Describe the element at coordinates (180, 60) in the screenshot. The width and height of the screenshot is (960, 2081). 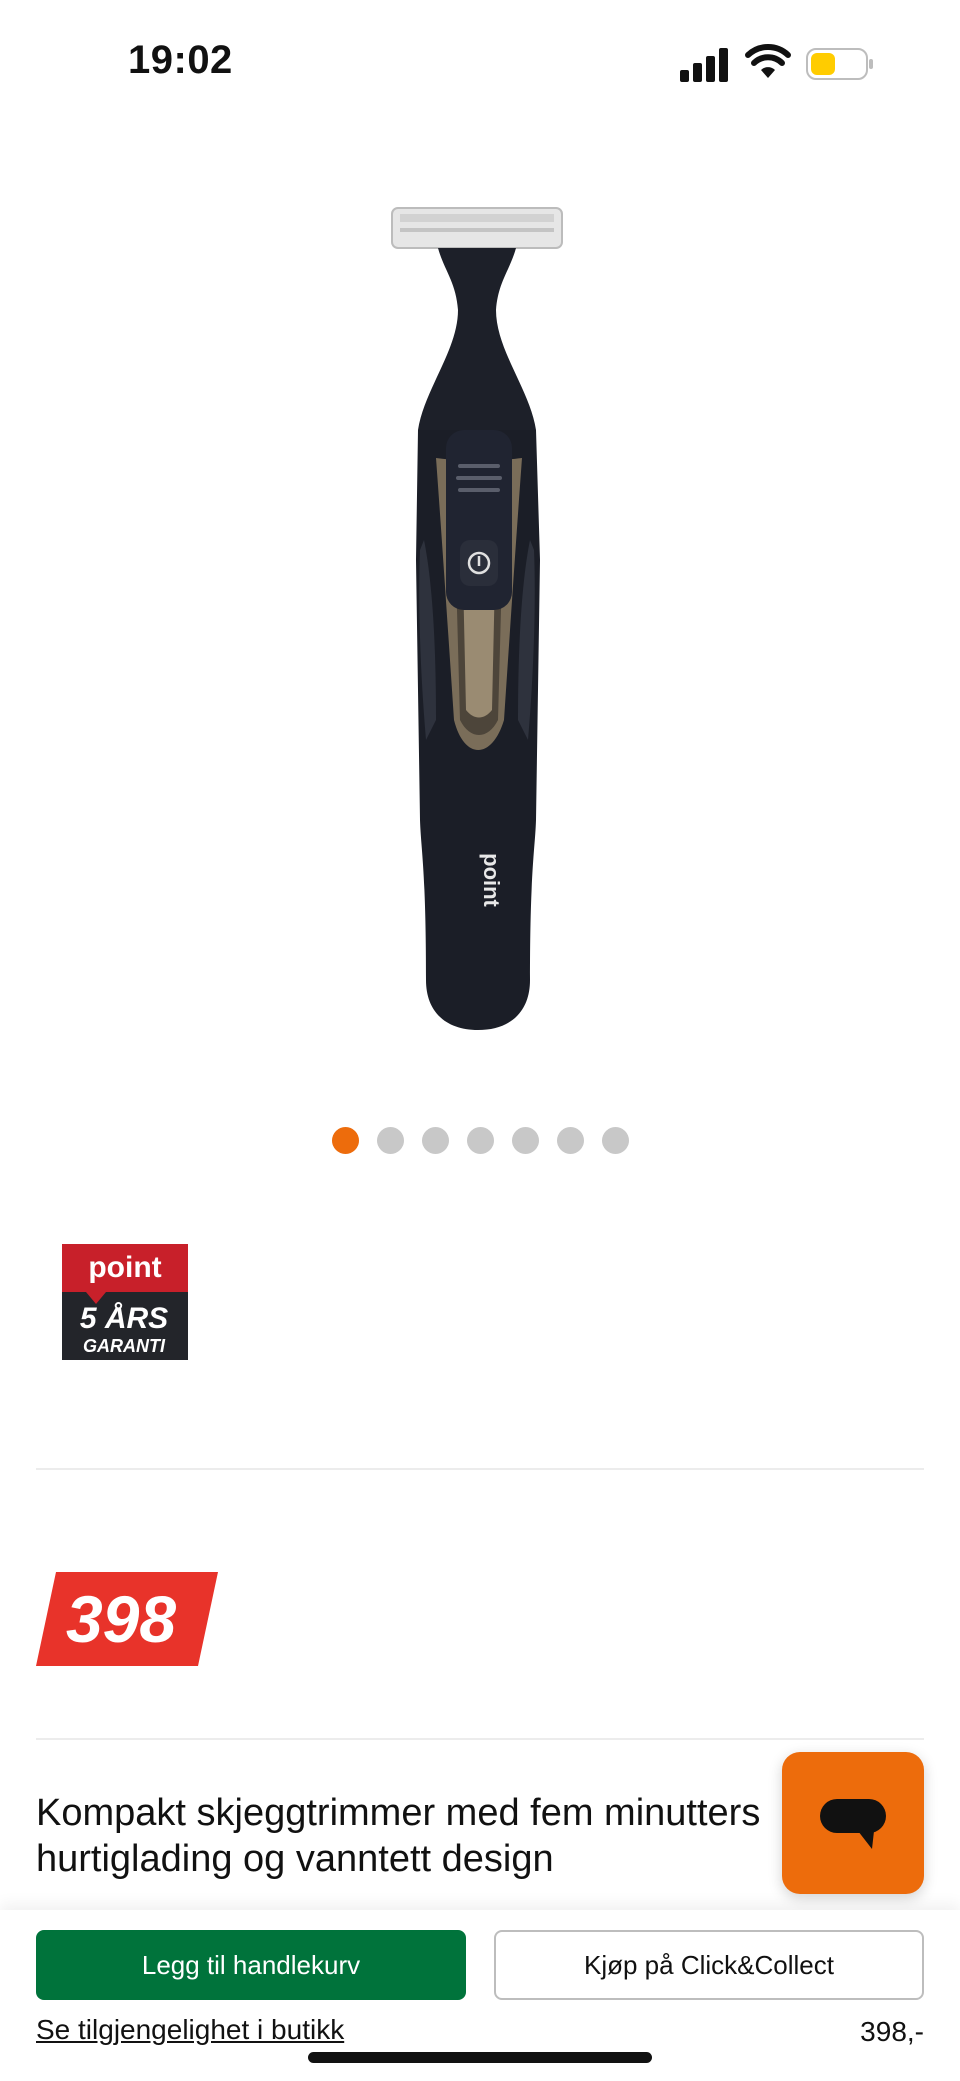
I see `status-time: 19:02` at that location.